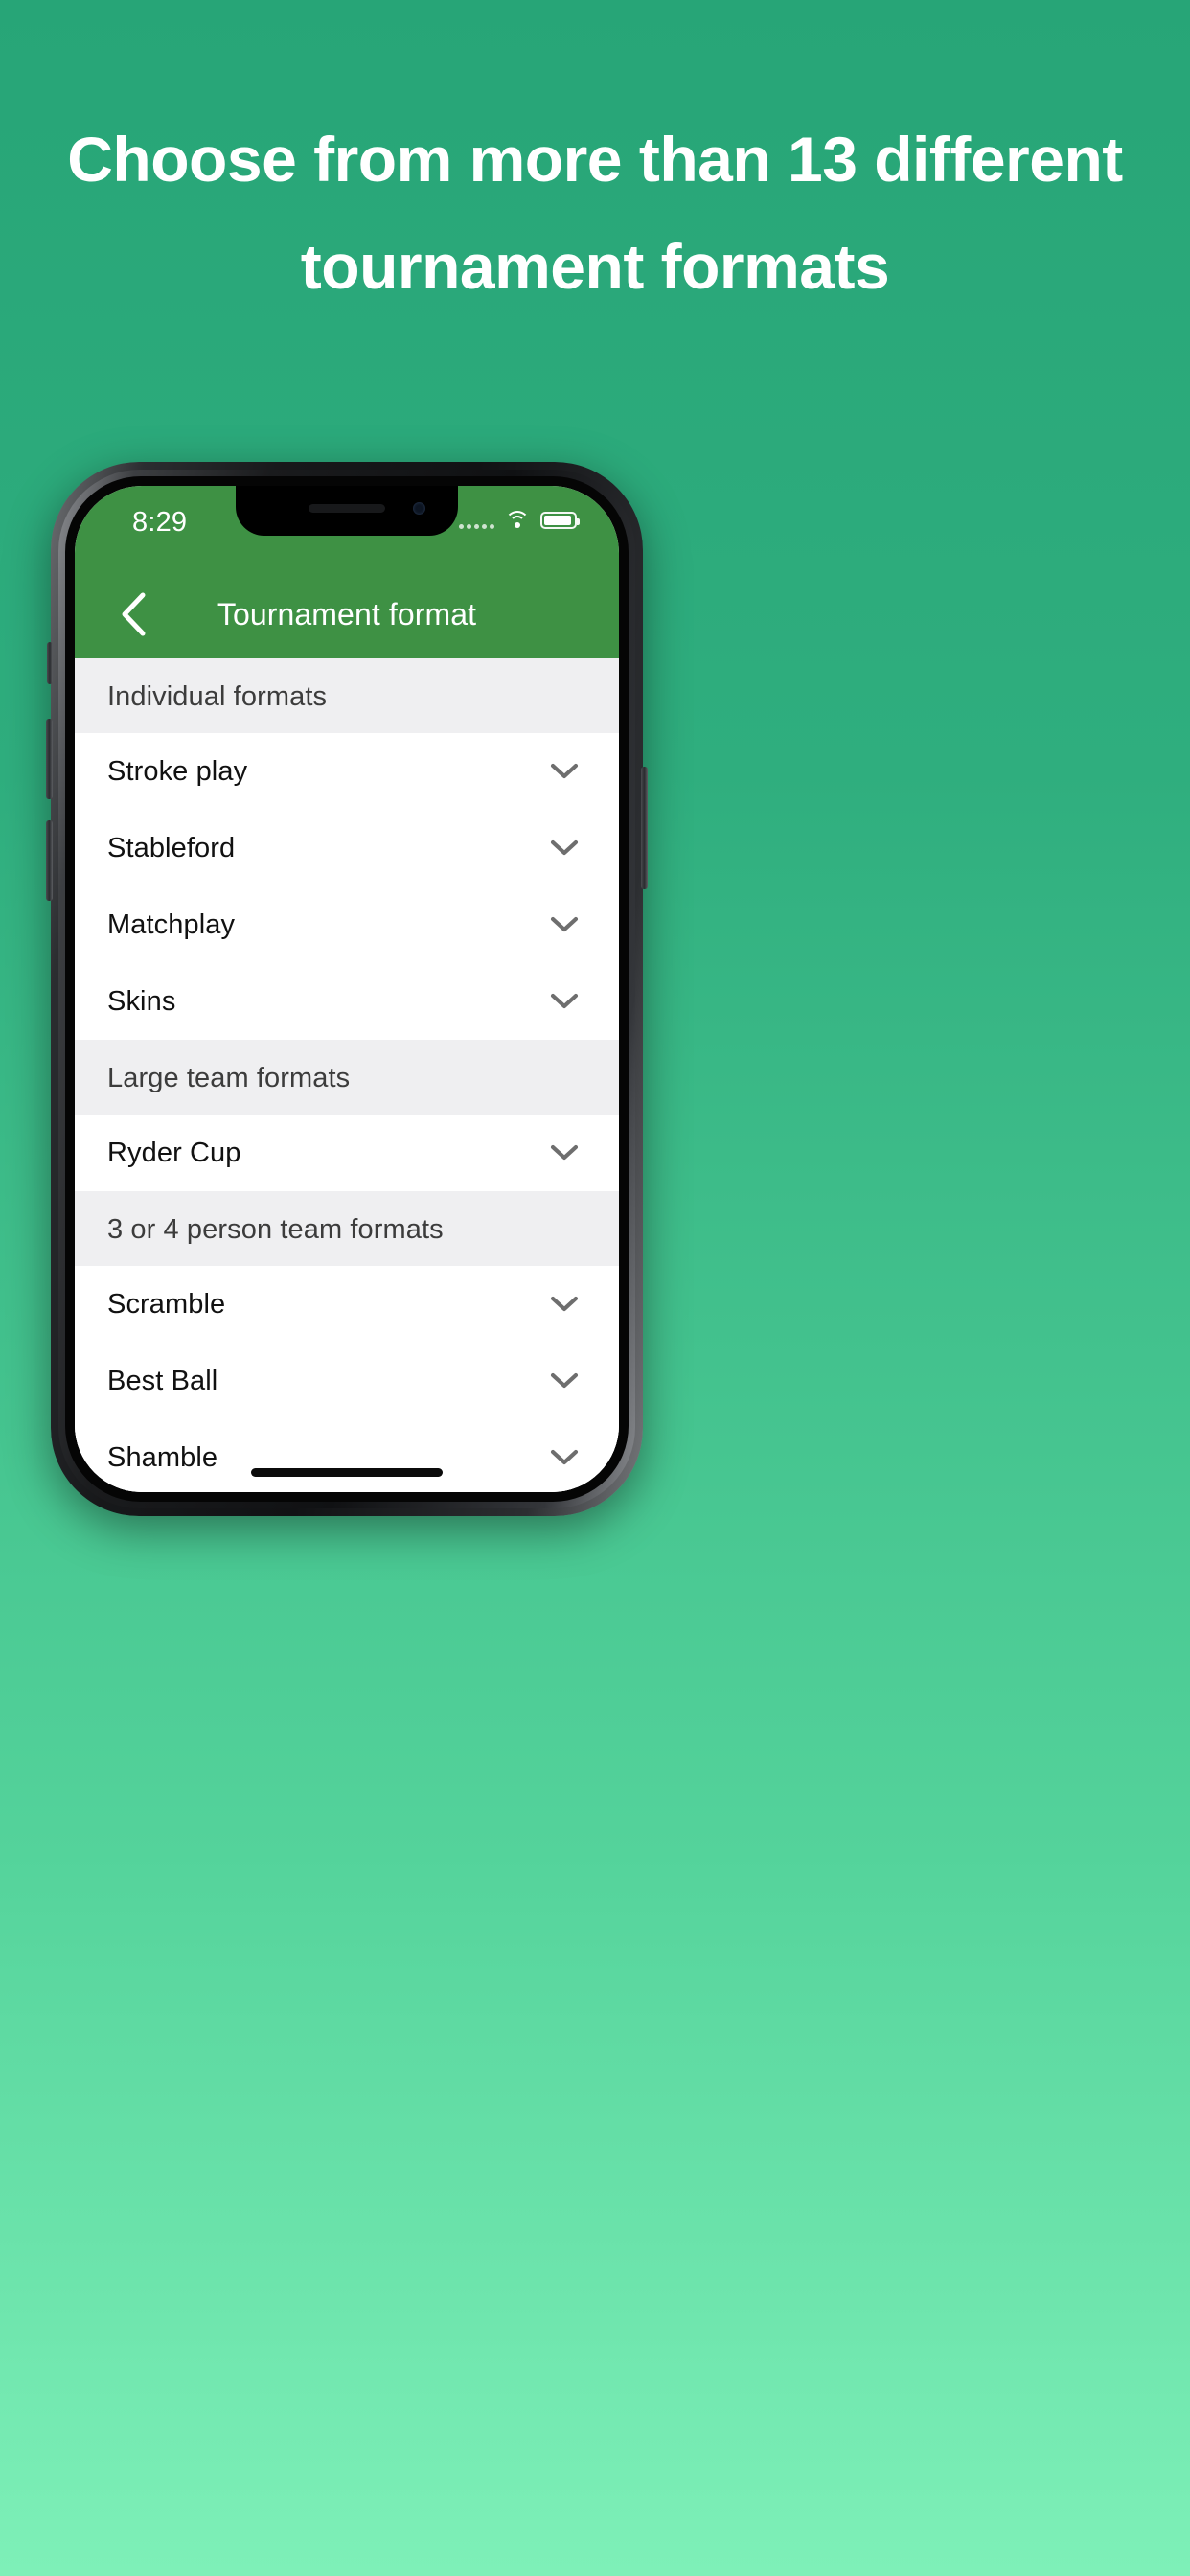  What do you see at coordinates (163, 1457) in the screenshot?
I see `list-item-label: Shamble` at bounding box center [163, 1457].